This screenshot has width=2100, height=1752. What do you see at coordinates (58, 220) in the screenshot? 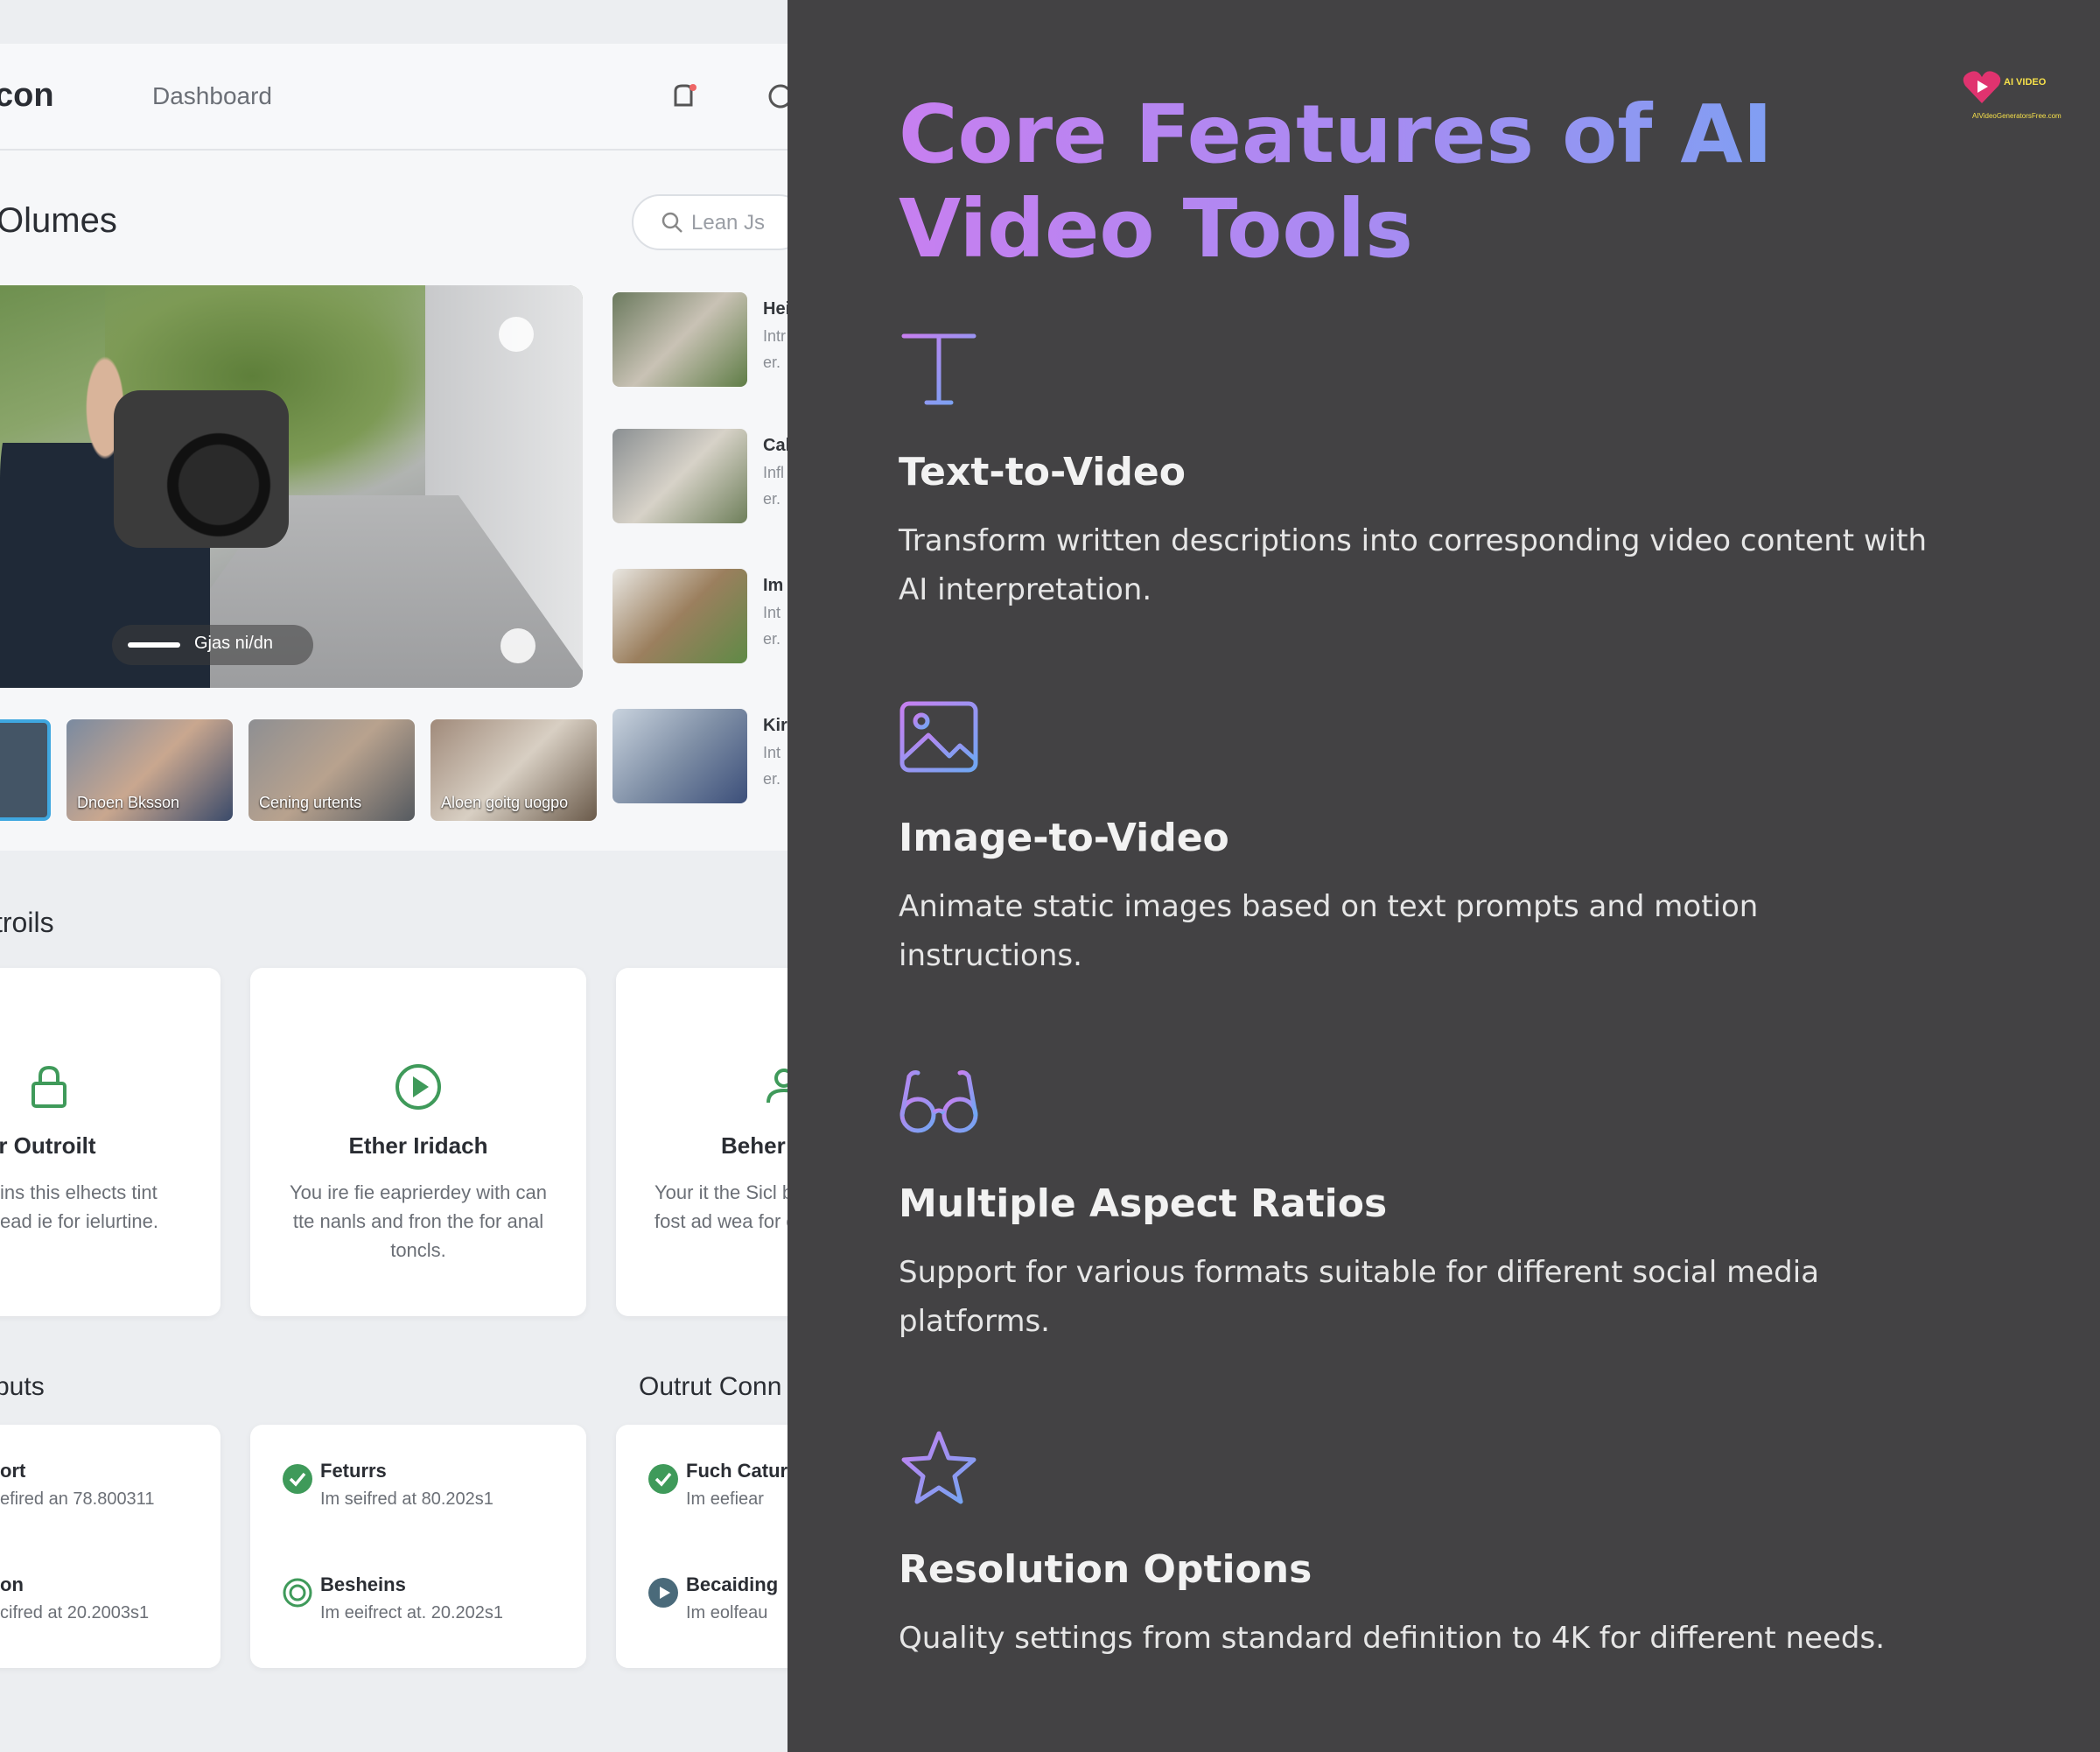
I see `section-title-volumes: Olumes` at bounding box center [58, 220].